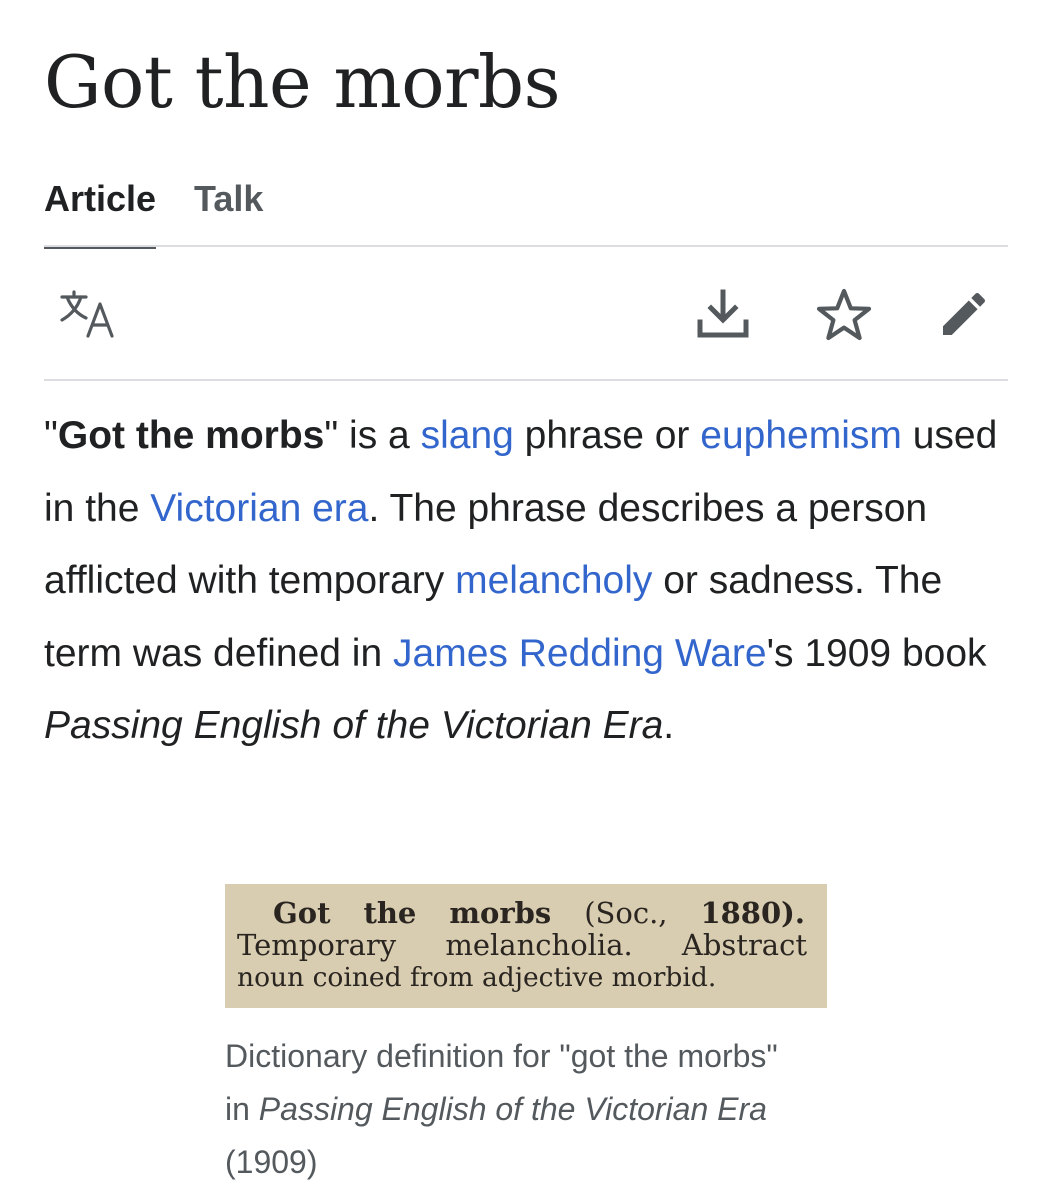 The image size is (1052, 1200). What do you see at coordinates (191, 435) in the screenshot?
I see `bold-term: Got the morbs` at bounding box center [191, 435].